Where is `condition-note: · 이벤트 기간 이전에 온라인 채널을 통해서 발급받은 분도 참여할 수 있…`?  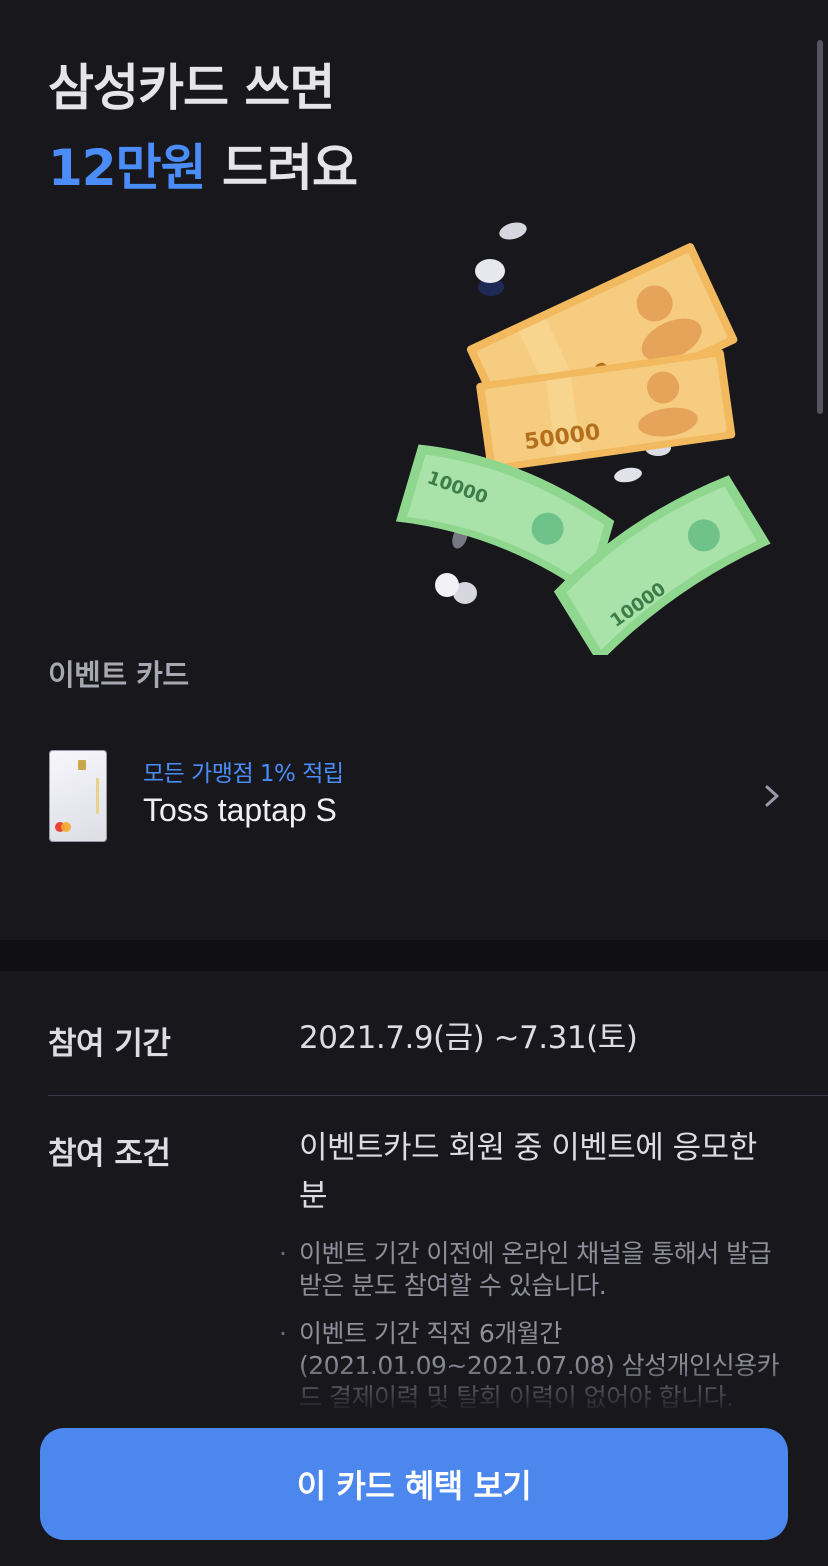 condition-note: · 이벤트 기간 이전에 온라인 채널을 통해서 발급받은 분도 참여할 수 있… is located at coordinates (534, 1270).